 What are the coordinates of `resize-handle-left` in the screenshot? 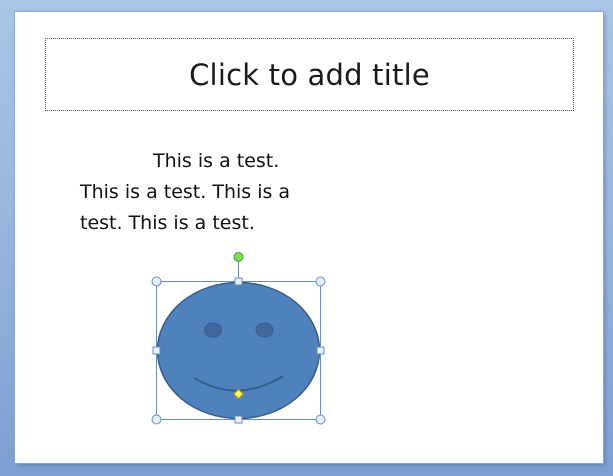 It's located at (156, 350).